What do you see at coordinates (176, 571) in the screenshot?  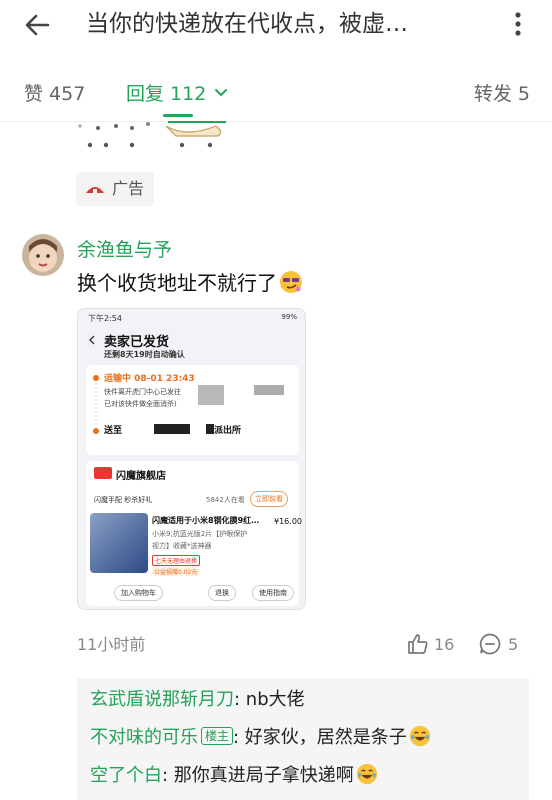 I see `shot-badge-donation: 公益捐赠0.02元` at bounding box center [176, 571].